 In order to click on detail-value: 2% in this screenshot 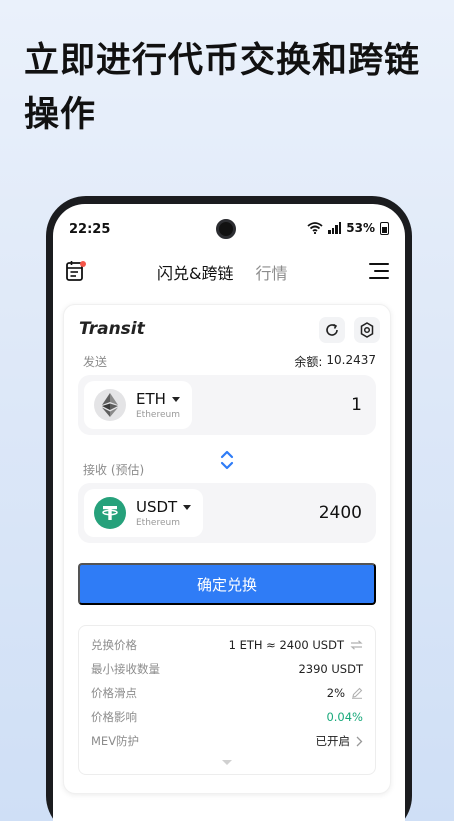, I will do `click(335, 693)`.